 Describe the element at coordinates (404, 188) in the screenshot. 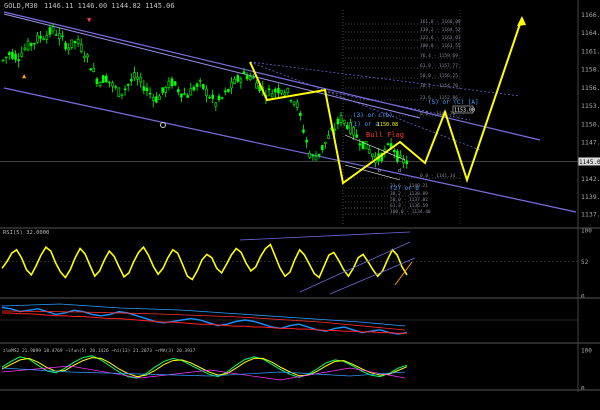

I see `wave-label-2b: (2) or b` at that location.